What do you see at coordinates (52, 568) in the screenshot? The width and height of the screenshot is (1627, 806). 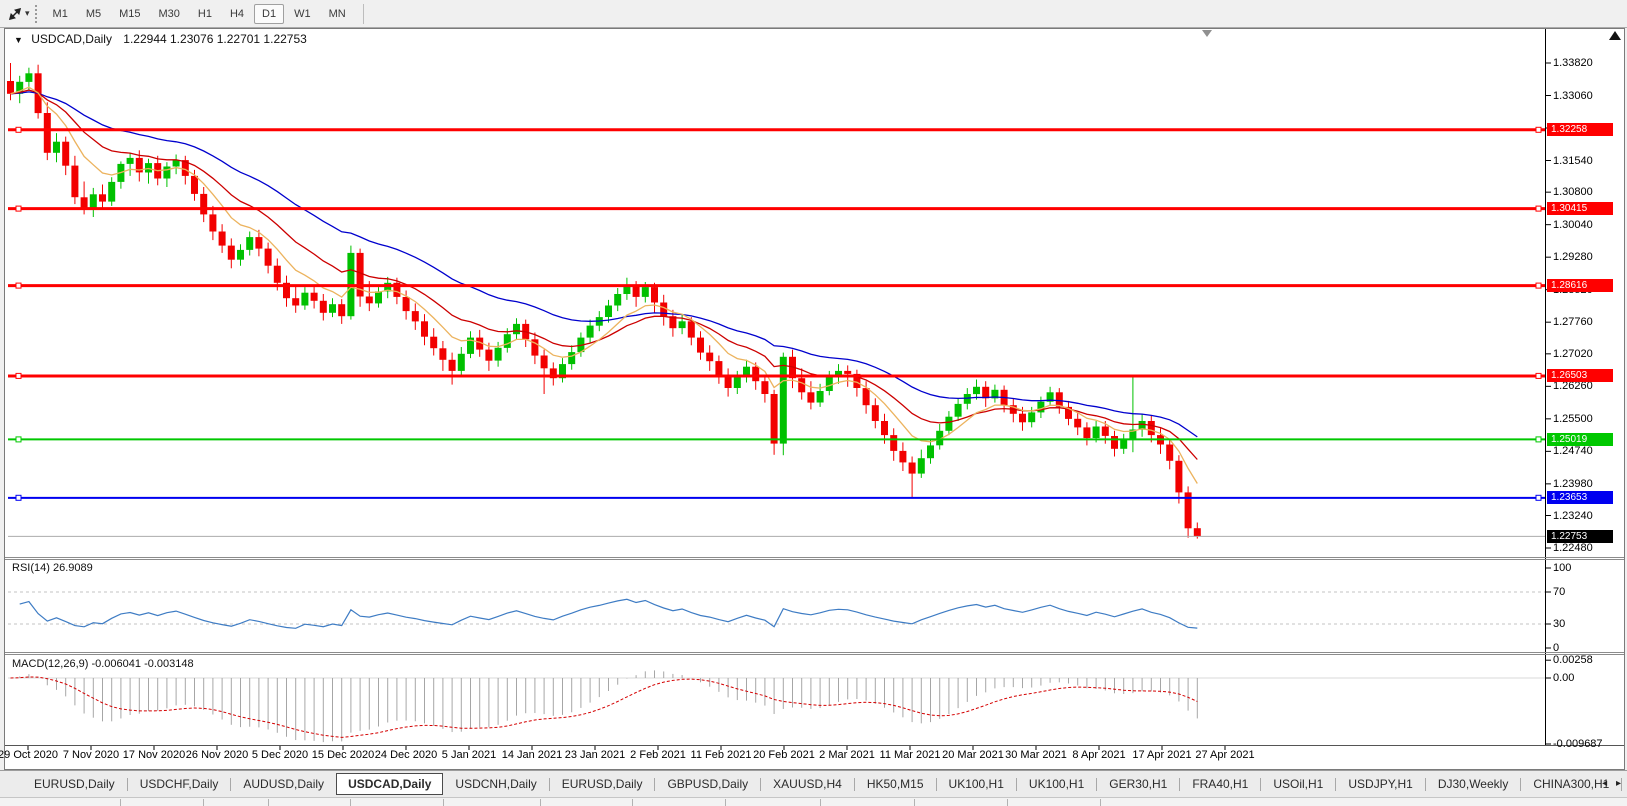 I see `rsi-indicator-label: RSI(14) 26.9089` at bounding box center [52, 568].